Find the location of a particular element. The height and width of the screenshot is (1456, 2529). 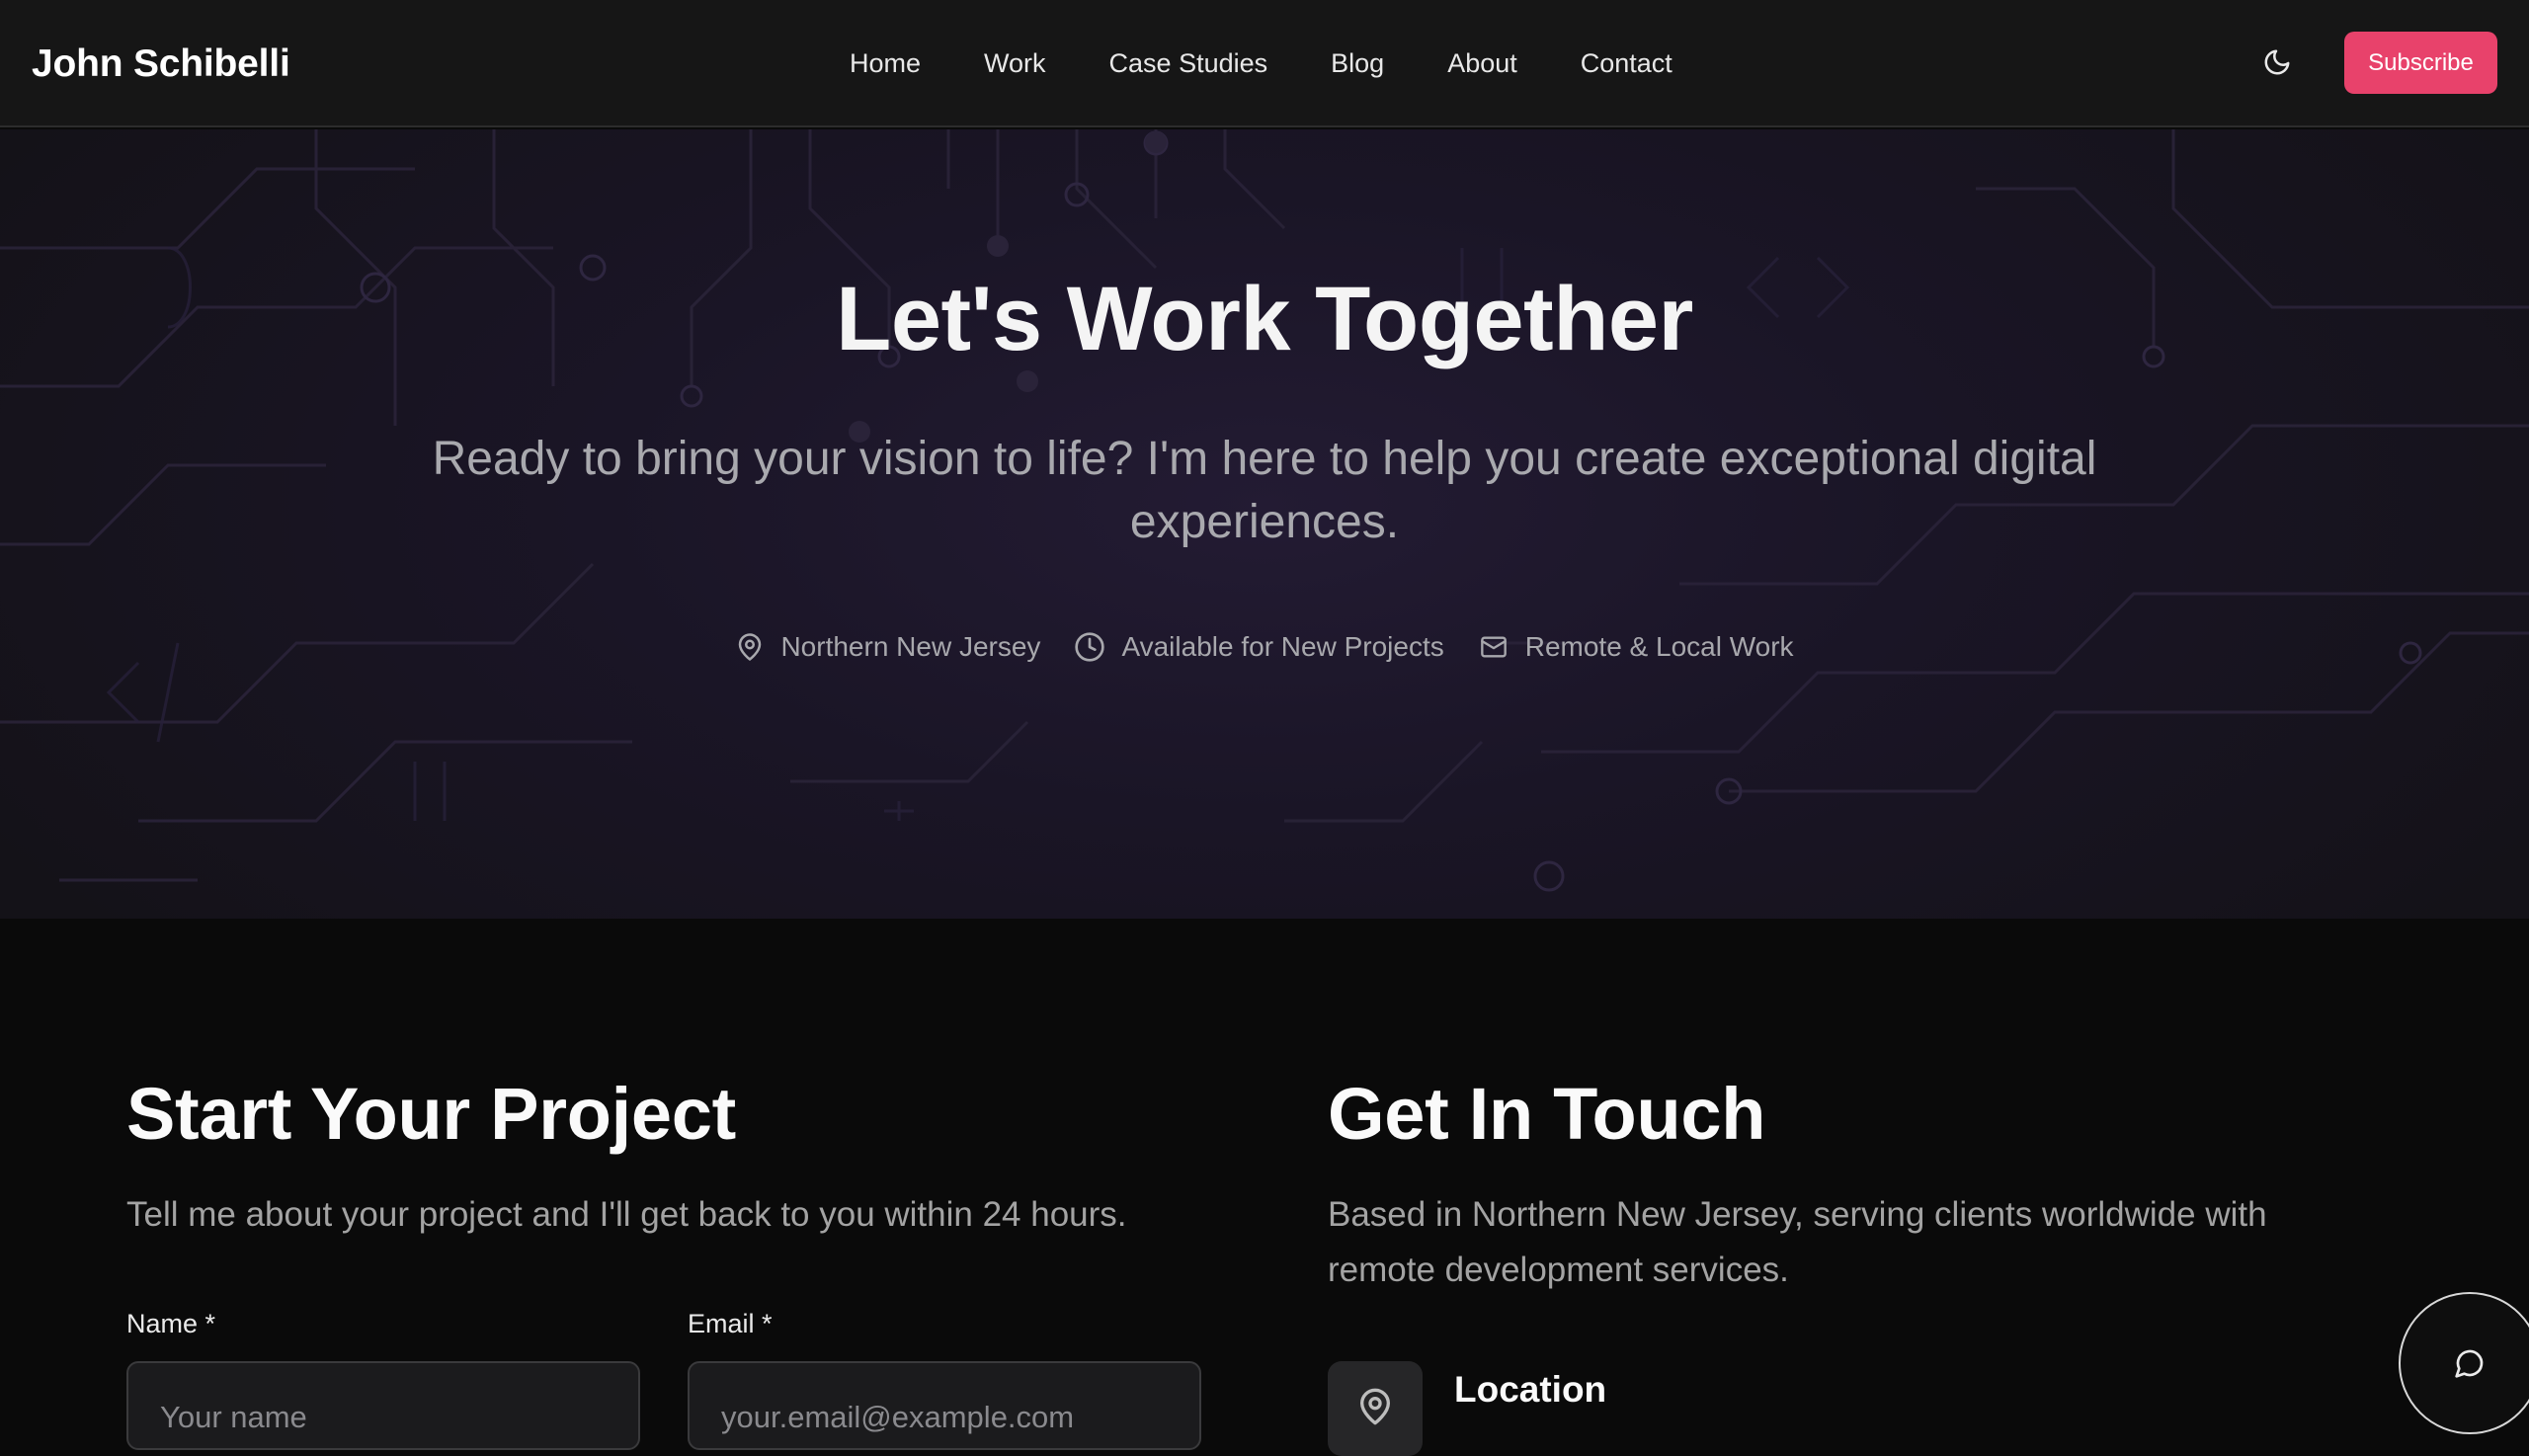

meta-work-mode: Remote & Local Work is located at coordinates (1636, 647).